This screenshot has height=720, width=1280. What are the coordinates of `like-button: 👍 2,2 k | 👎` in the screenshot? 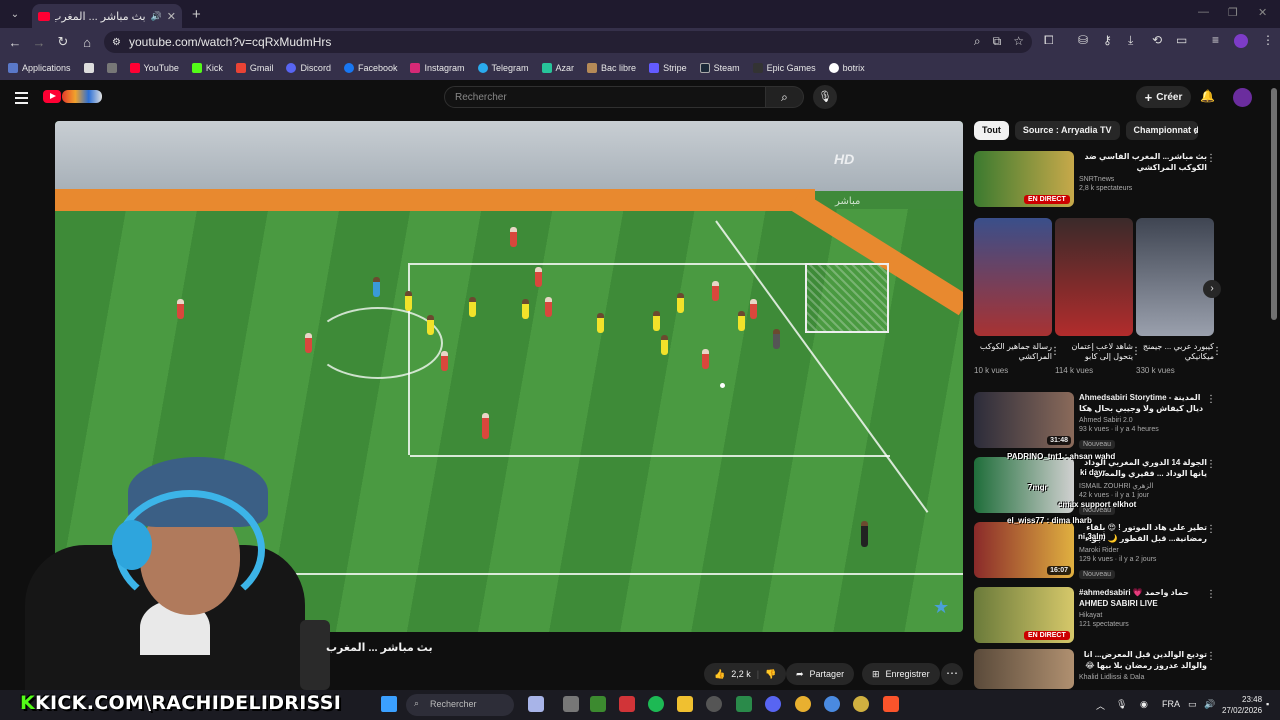 It's located at (745, 674).